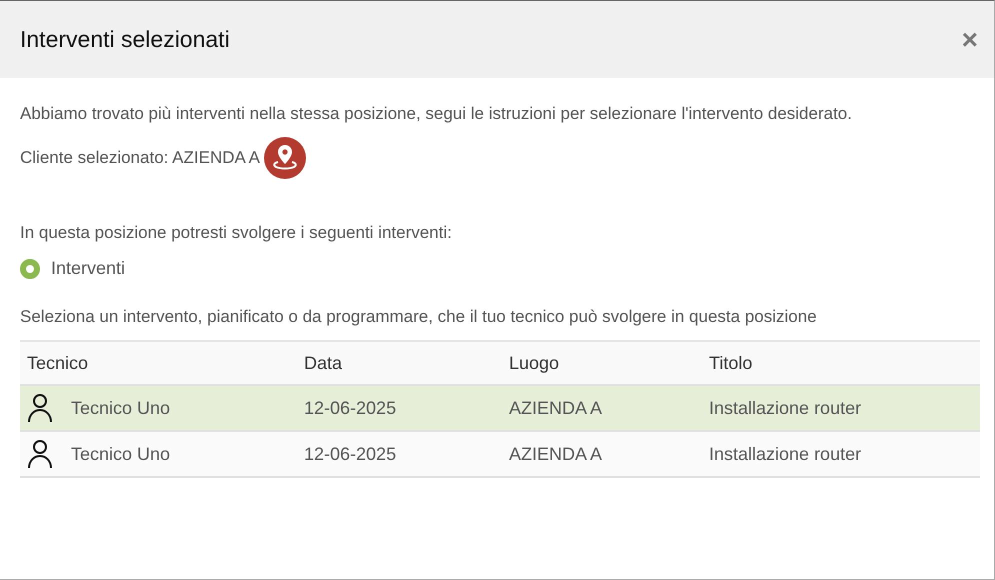 The image size is (995, 580). What do you see at coordinates (285, 158) in the screenshot?
I see `location-pin-icon` at bounding box center [285, 158].